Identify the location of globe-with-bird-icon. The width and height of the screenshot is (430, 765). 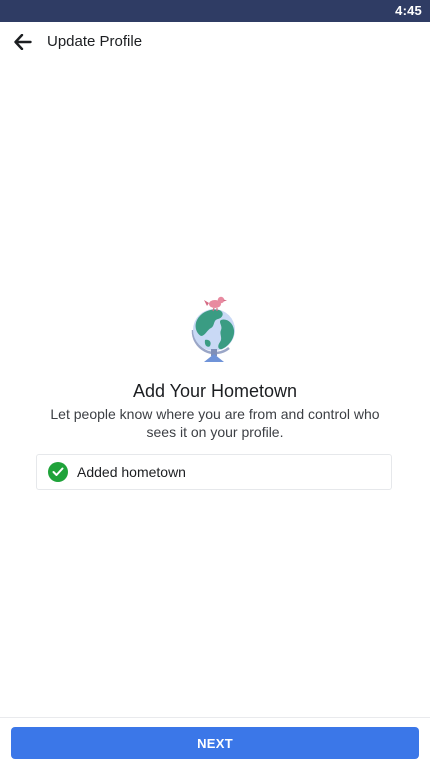
(213, 329).